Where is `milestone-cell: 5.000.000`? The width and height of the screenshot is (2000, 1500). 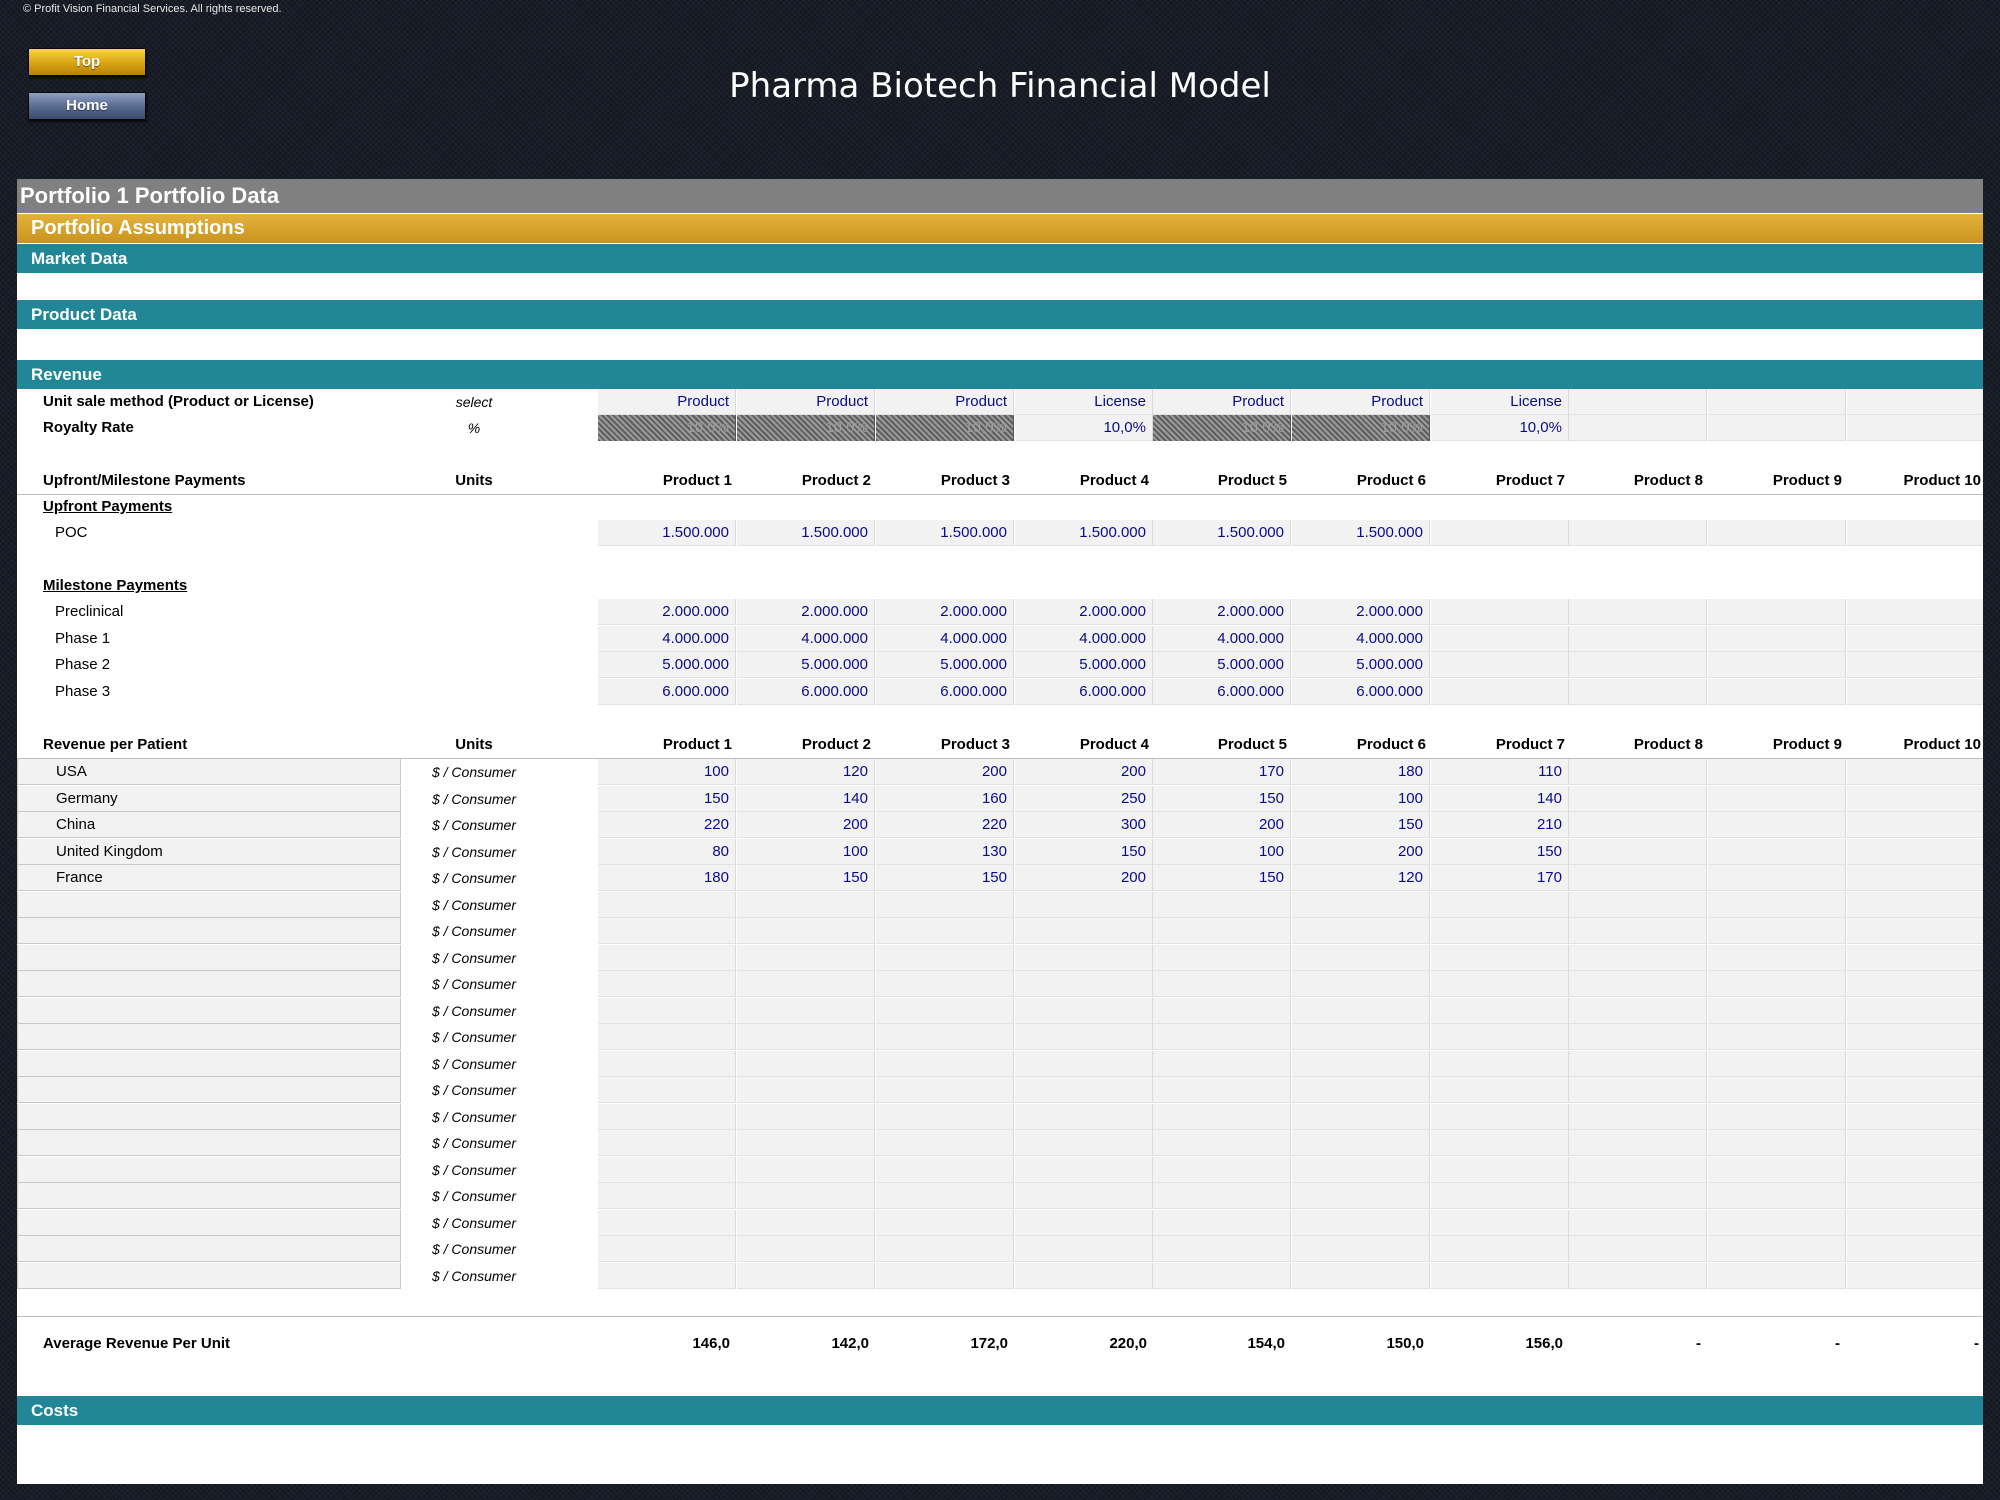 milestone-cell: 5.000.000 is located at coordinates (1084, 665).